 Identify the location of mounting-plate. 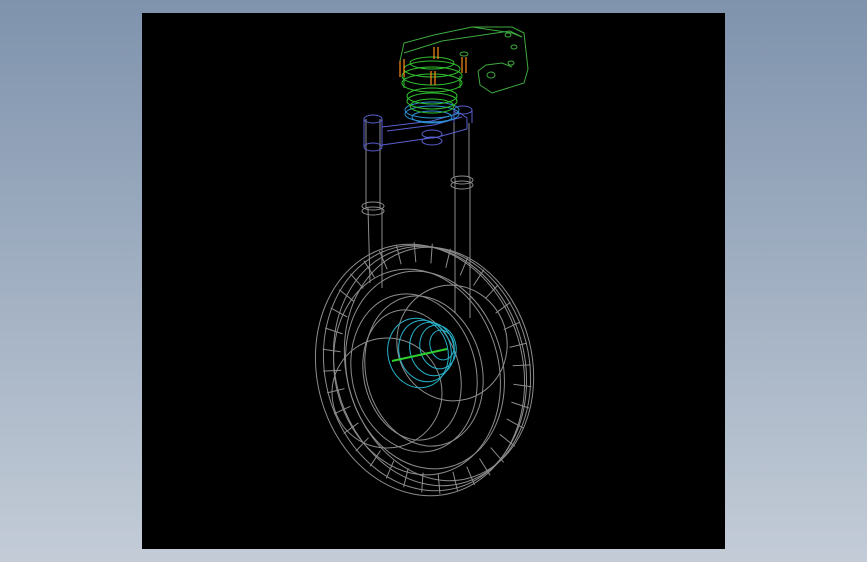
(464, 60).